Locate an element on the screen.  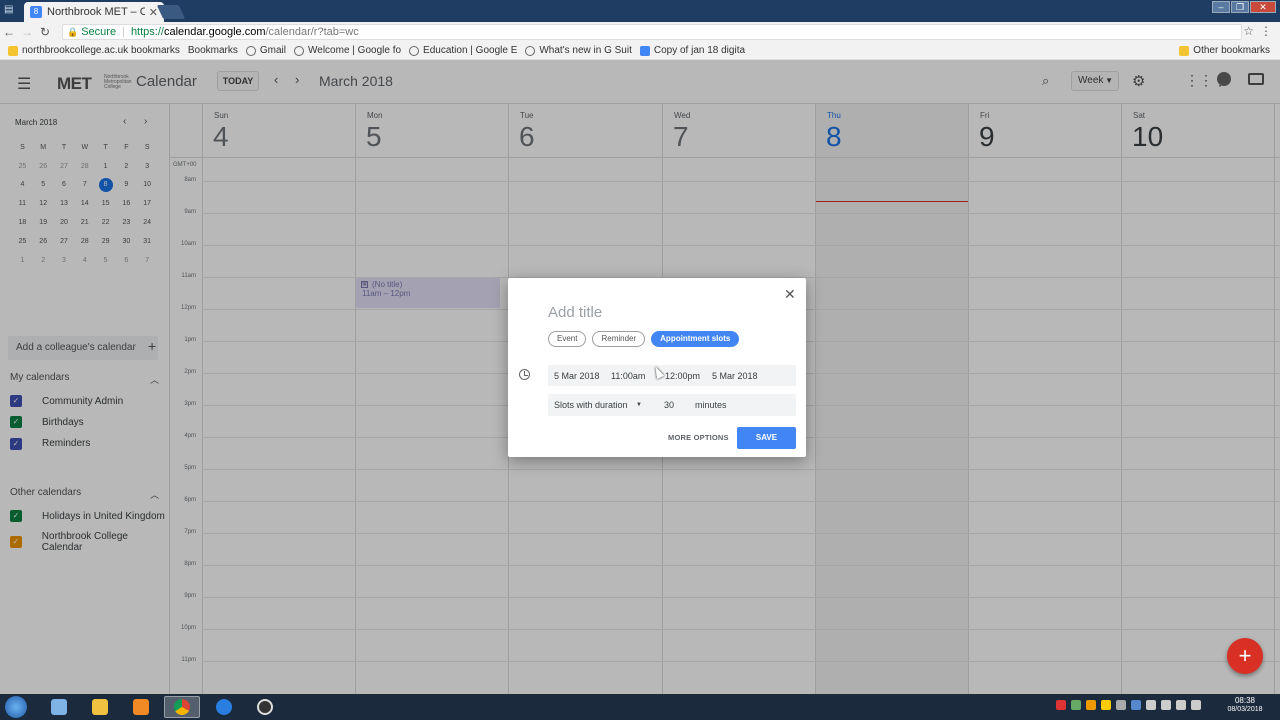
bookmark-label: Gmail is located at coordinates (273, 50).